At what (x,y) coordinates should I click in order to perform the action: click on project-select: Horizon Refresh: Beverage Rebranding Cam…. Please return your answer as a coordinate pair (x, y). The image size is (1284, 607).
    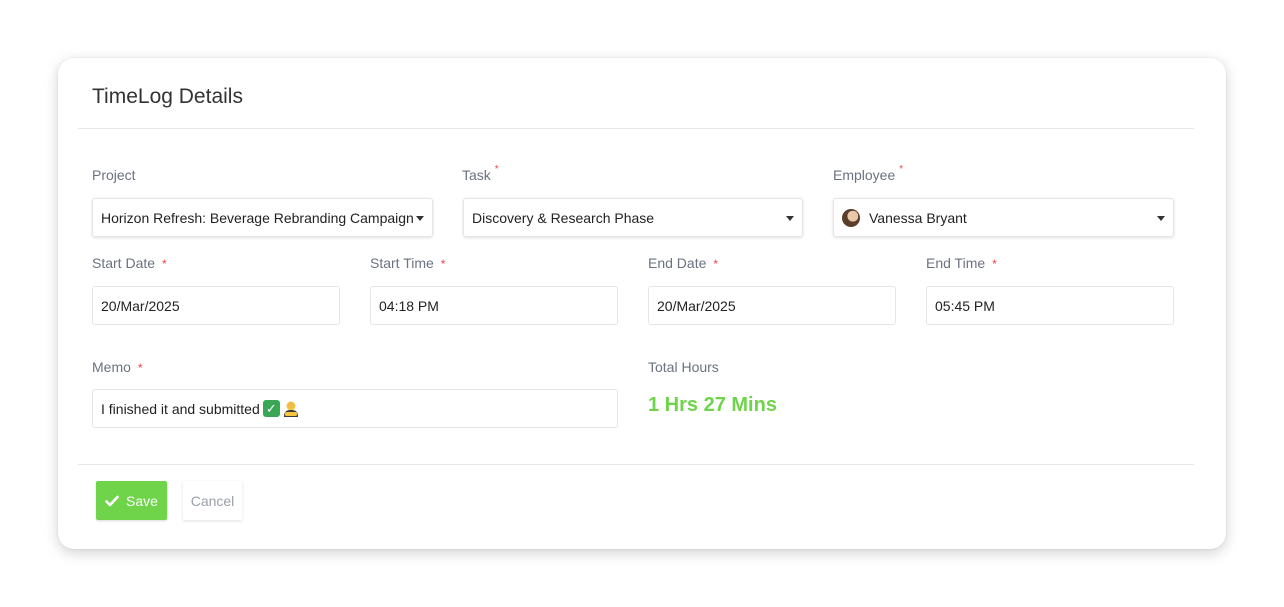
    Looking at the image, I should click on (262, 217).